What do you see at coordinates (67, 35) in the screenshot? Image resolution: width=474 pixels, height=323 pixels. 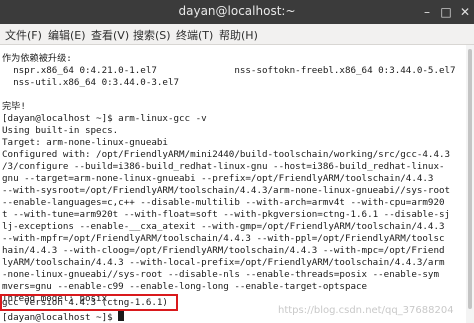 I see `menu-edit: 编辑(E)` at bounding box center [67, 35].